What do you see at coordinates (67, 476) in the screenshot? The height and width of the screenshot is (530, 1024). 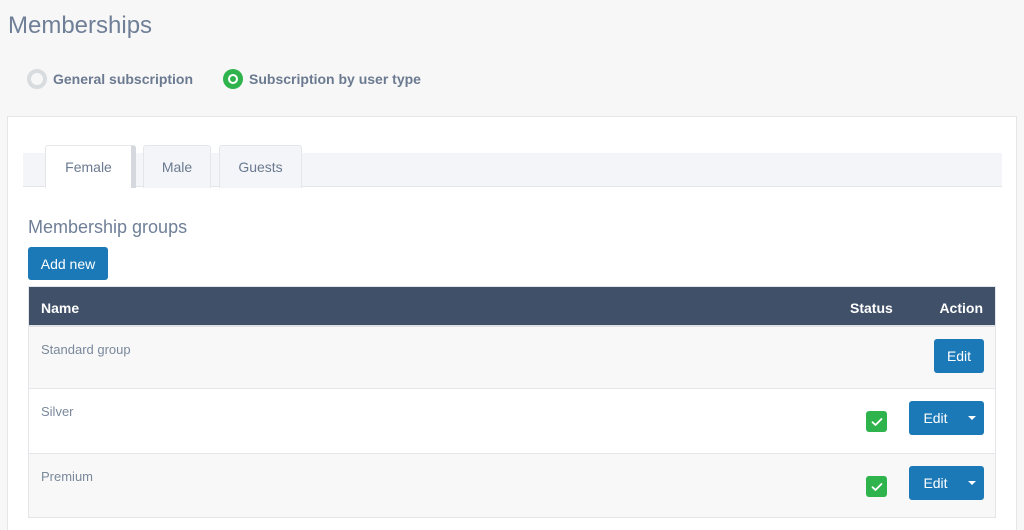 I see `group-name: Premium` at bounding box center [67, 476].